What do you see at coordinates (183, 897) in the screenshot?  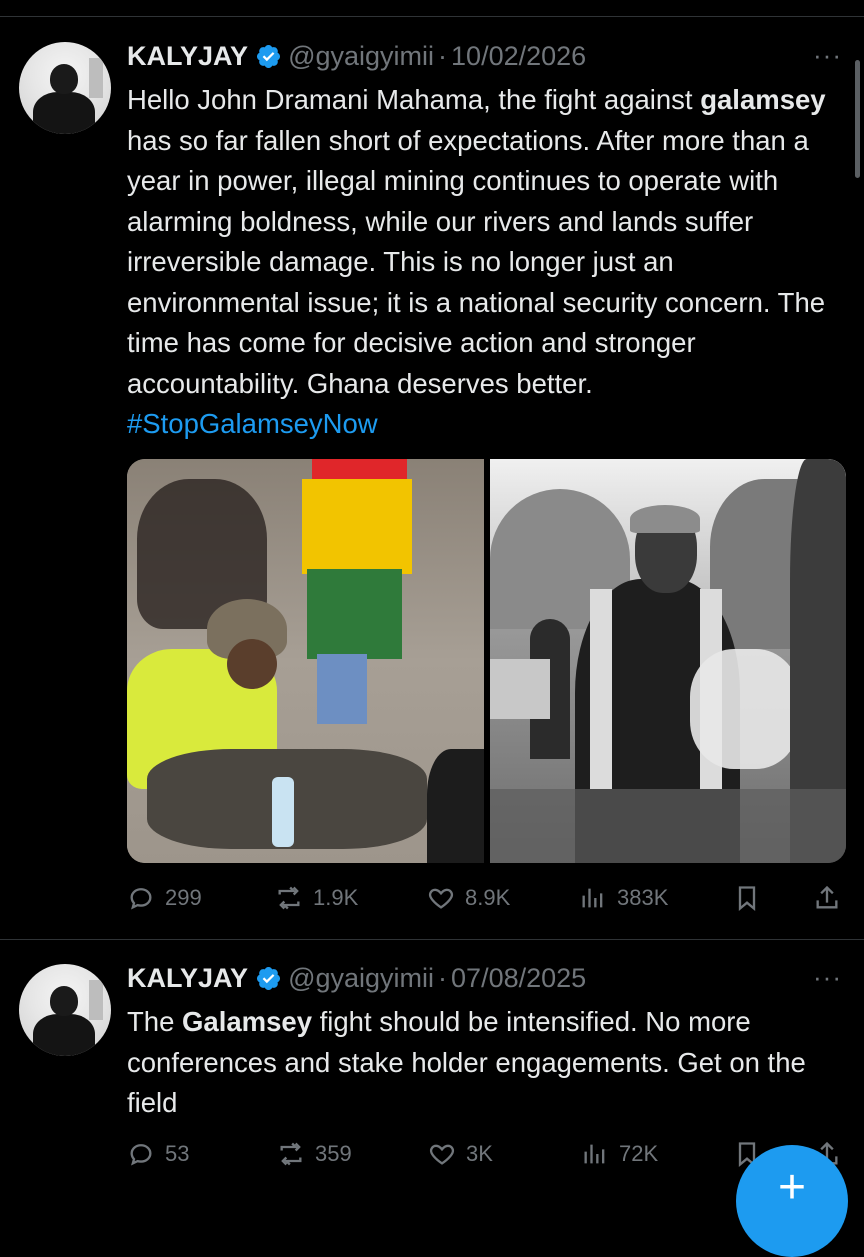 I see `reply-count: 299` at bounding box center [183, 897].